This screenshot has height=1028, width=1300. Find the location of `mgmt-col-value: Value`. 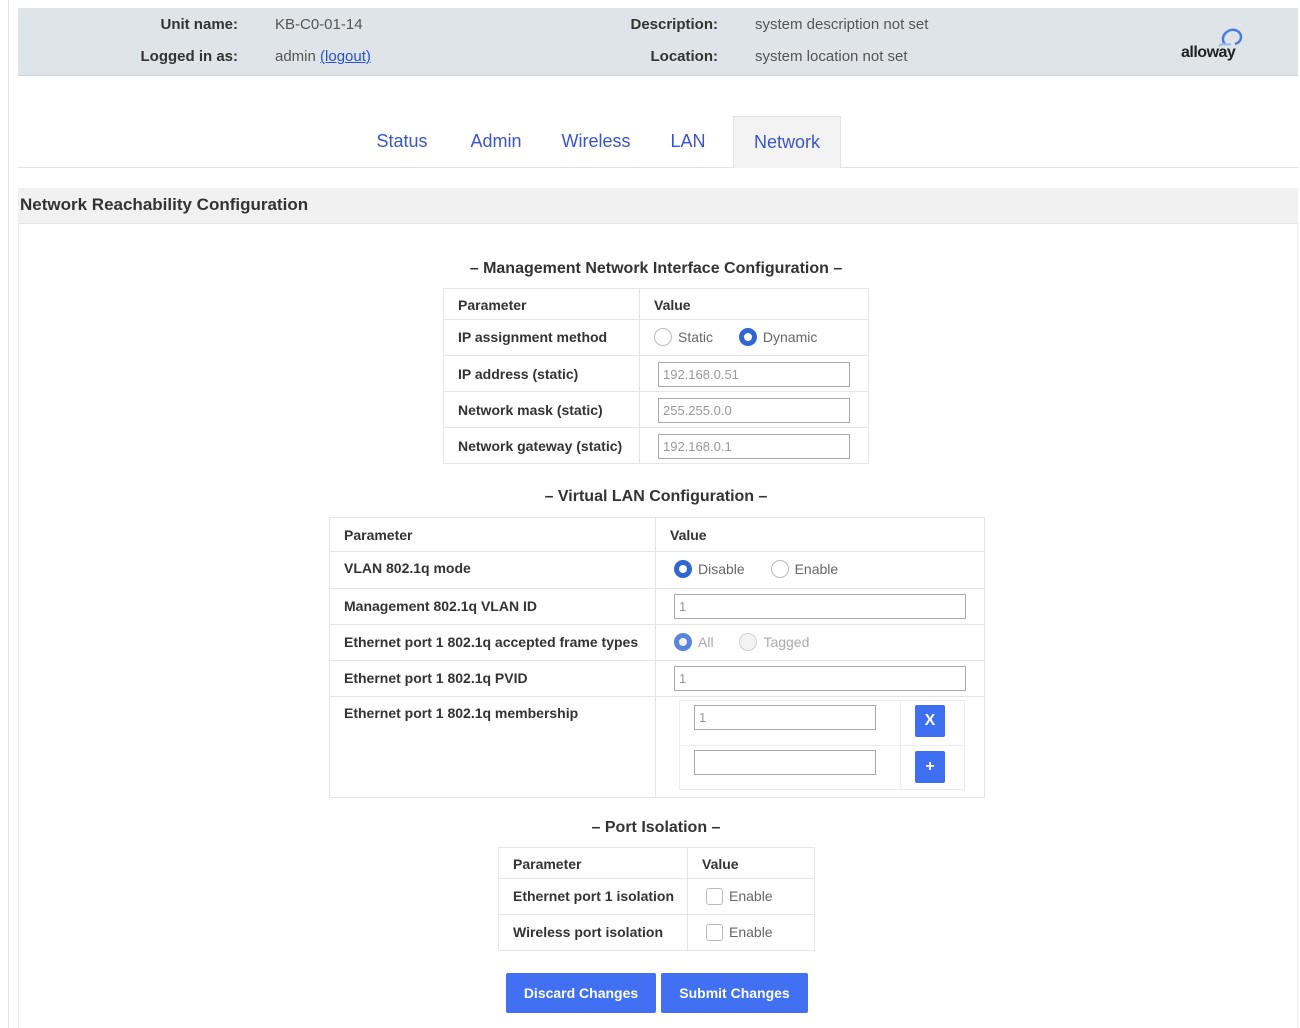

mgmt-col-value: Value is located at coordinates (754, 304).